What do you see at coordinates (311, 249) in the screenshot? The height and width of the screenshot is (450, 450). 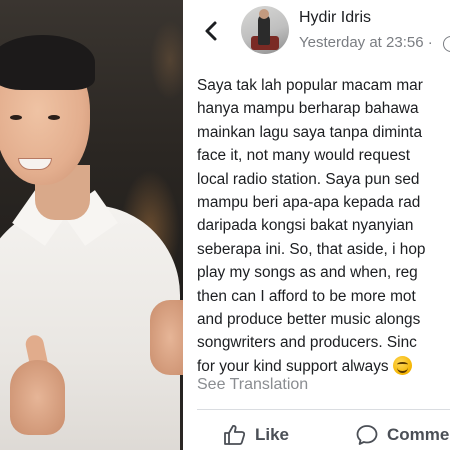 I see `post-body-line: seberapa ini. So, that aside, i hop` at bounding box center [311, 249].